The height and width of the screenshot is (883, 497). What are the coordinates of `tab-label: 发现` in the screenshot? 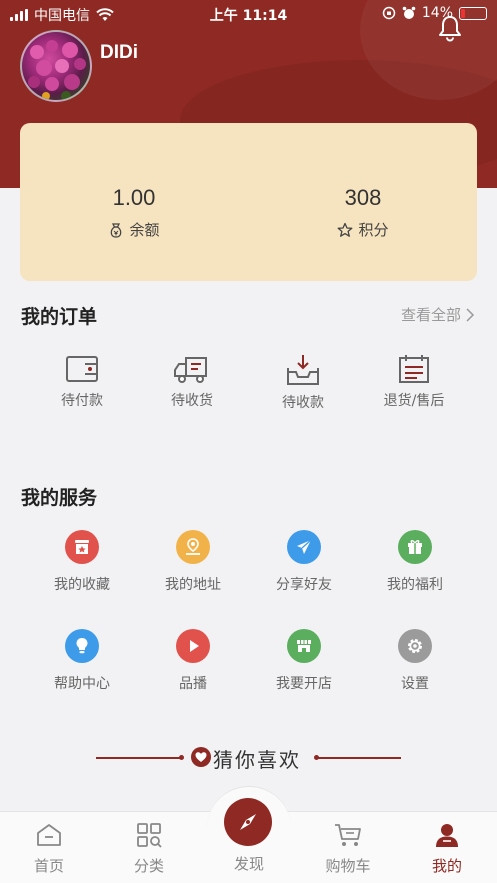 It's located at (248, 864).